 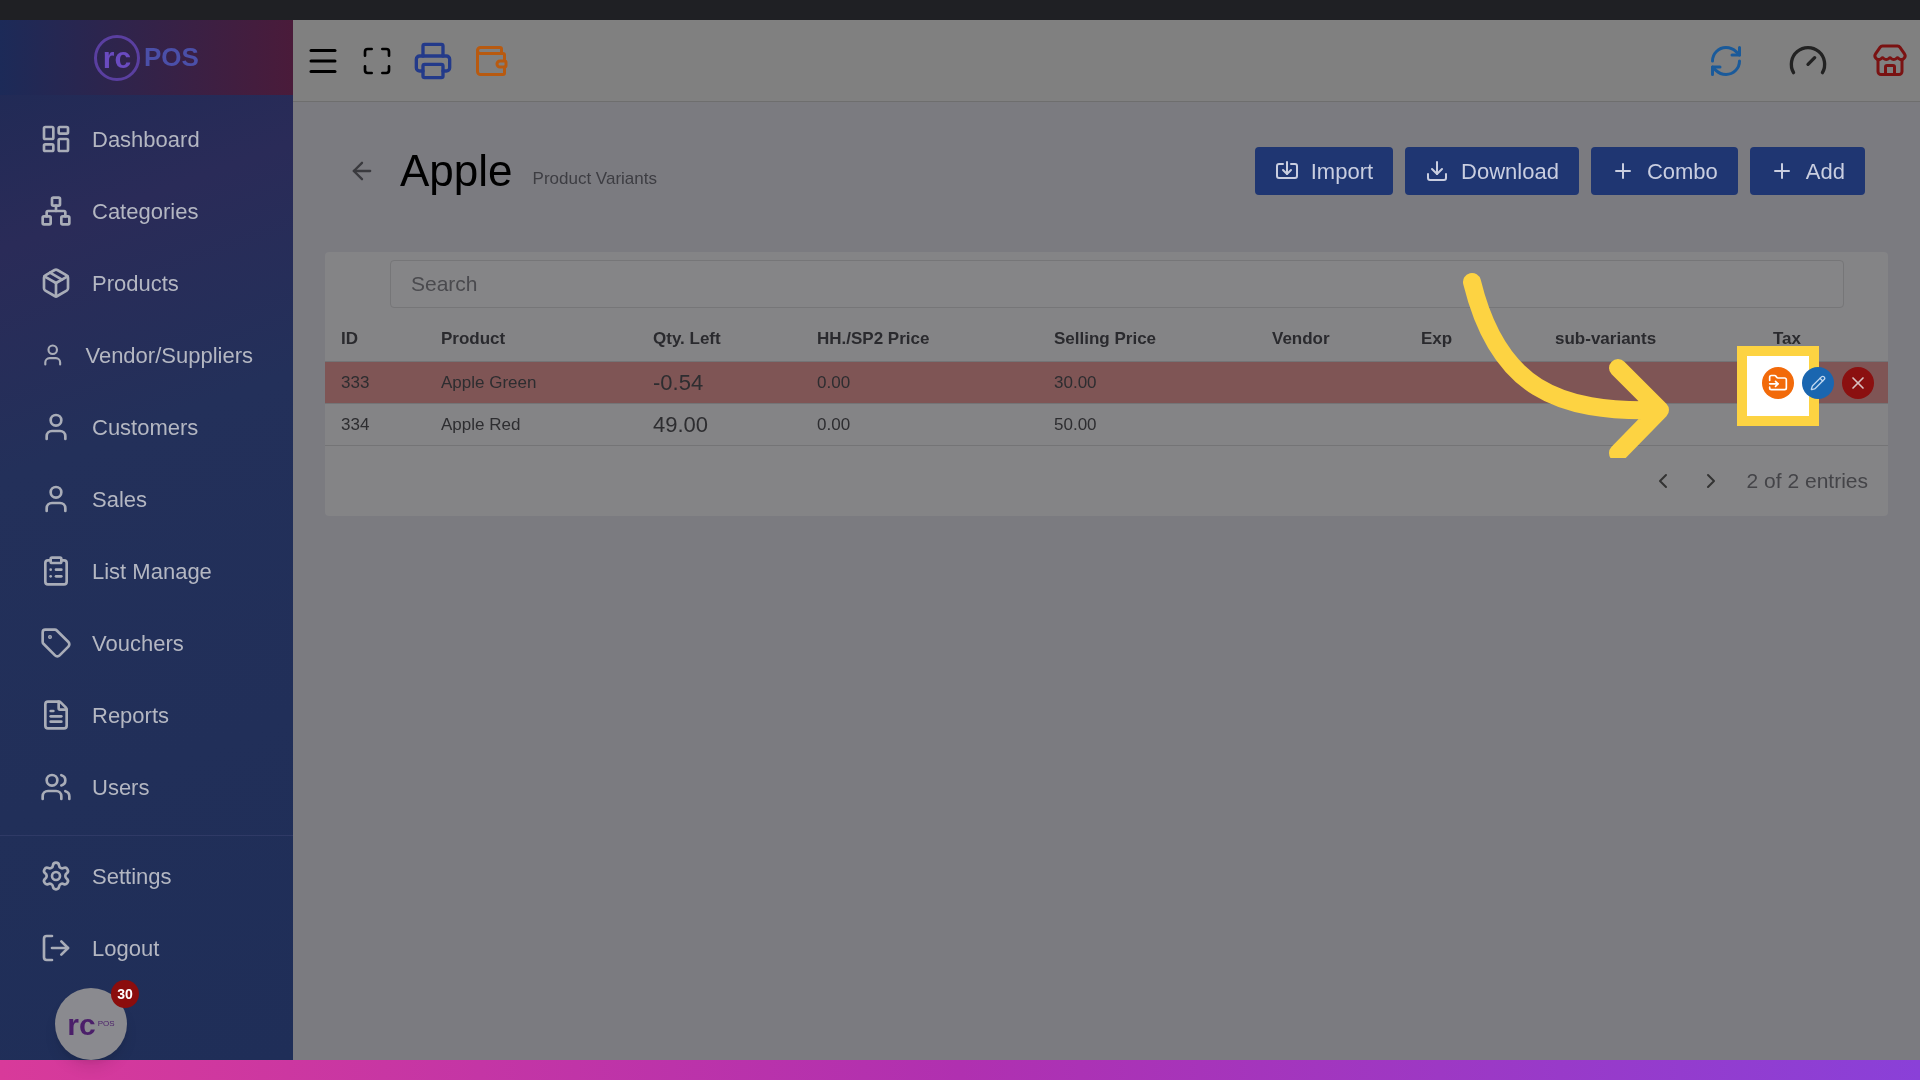 I want to click on logout-icon, so click(x=56, y=948).